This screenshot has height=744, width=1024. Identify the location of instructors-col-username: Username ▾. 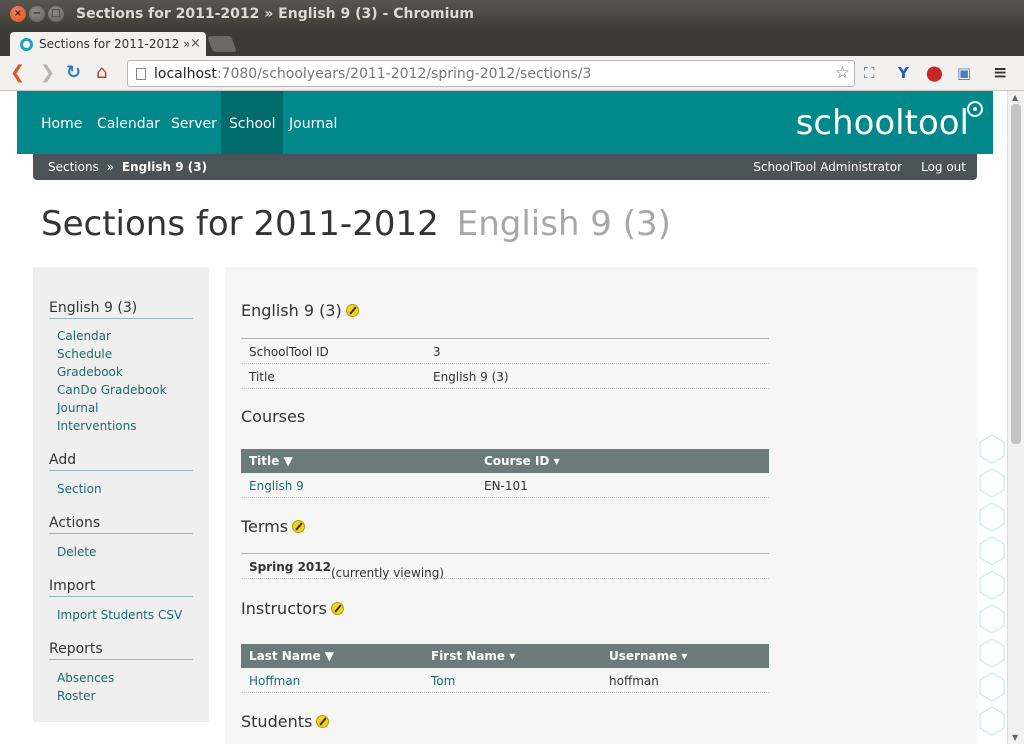
(648, 656).